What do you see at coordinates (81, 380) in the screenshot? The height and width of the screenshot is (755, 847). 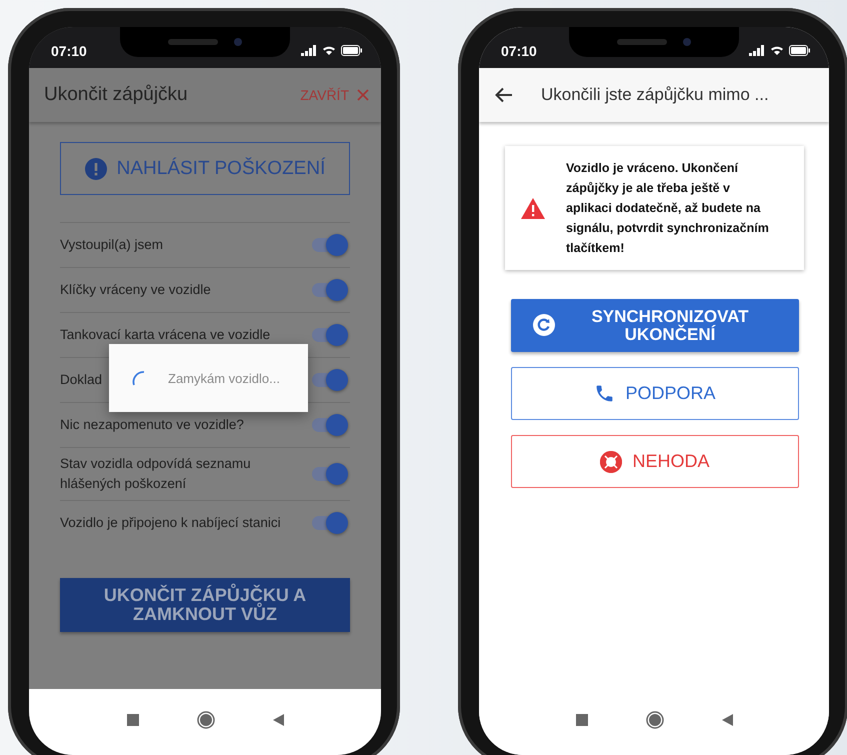 I see `checklist-label: Doklad` at bounding box center [81, 380].